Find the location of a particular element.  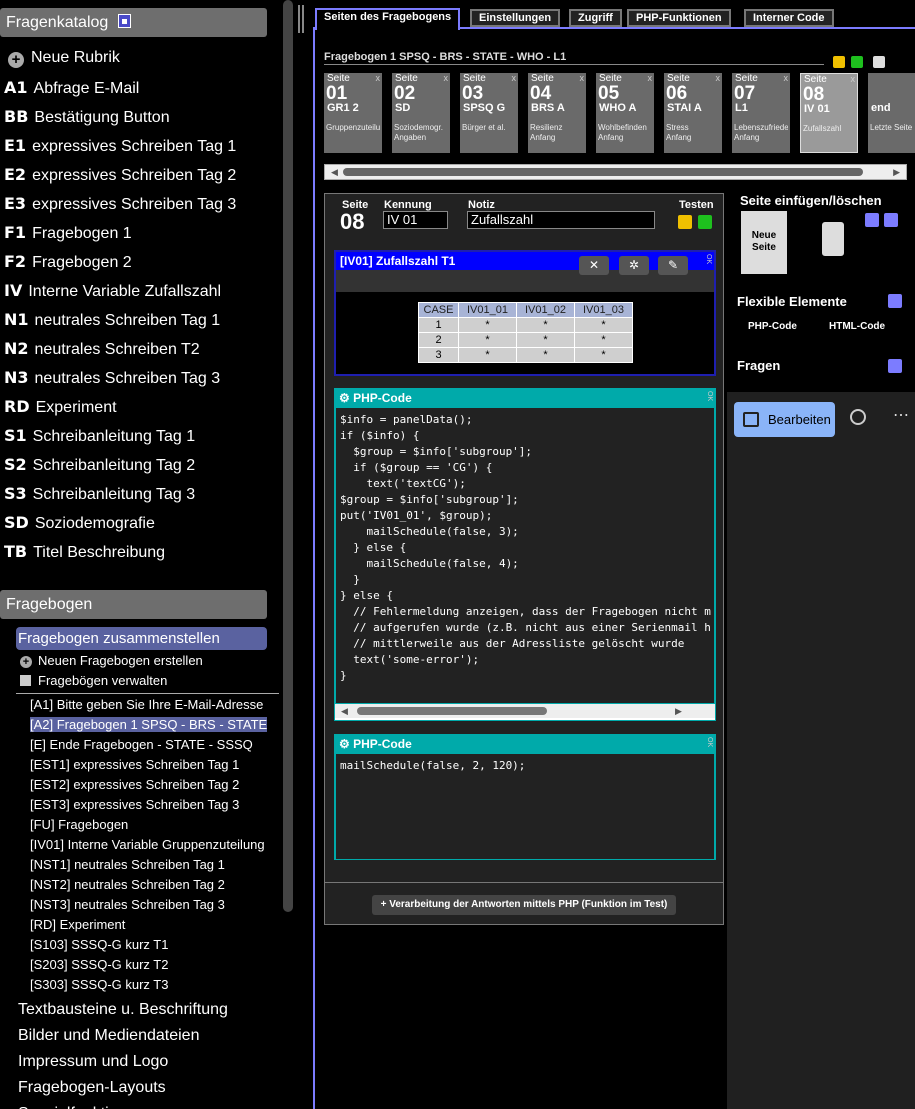

redo-icon is located at coordinates (891, 220).